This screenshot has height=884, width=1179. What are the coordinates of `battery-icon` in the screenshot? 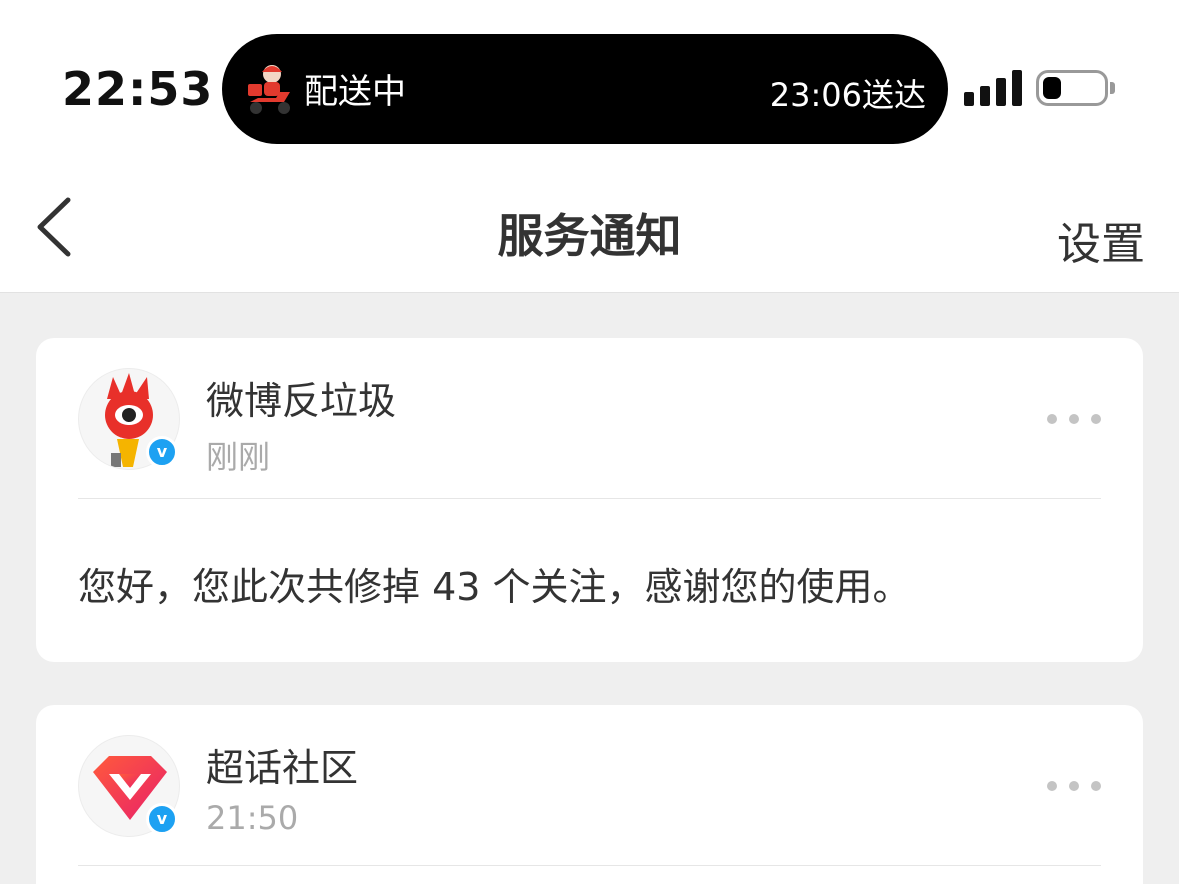 It's located at (1072, 88).